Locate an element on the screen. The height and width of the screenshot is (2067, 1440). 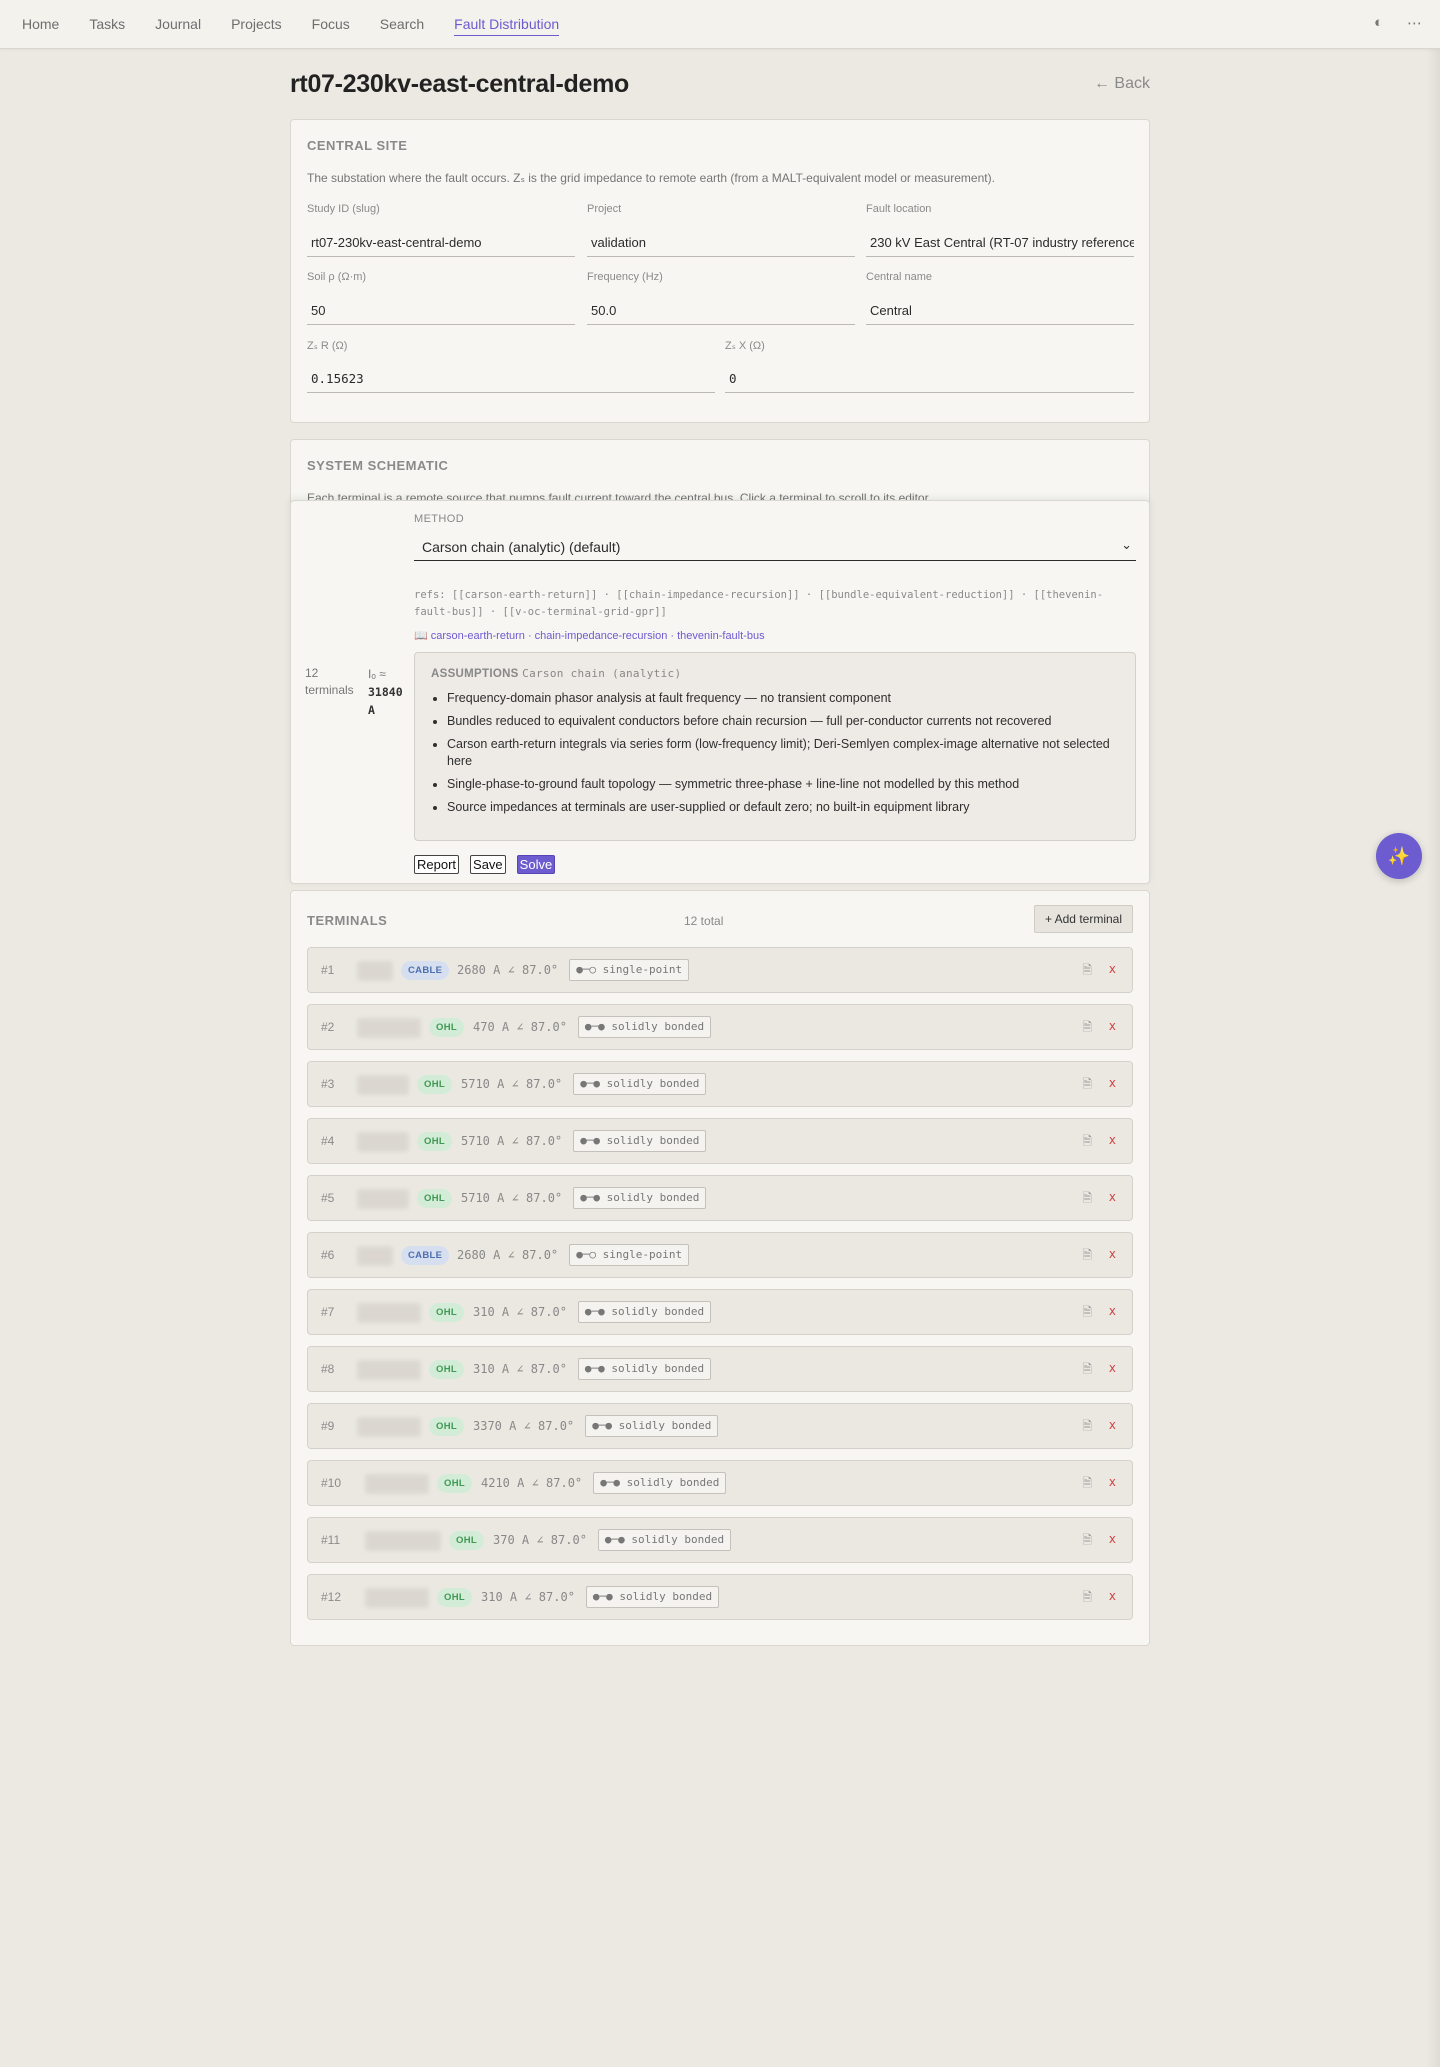
nav-focus: Focus is located at coordinates (331, 26).